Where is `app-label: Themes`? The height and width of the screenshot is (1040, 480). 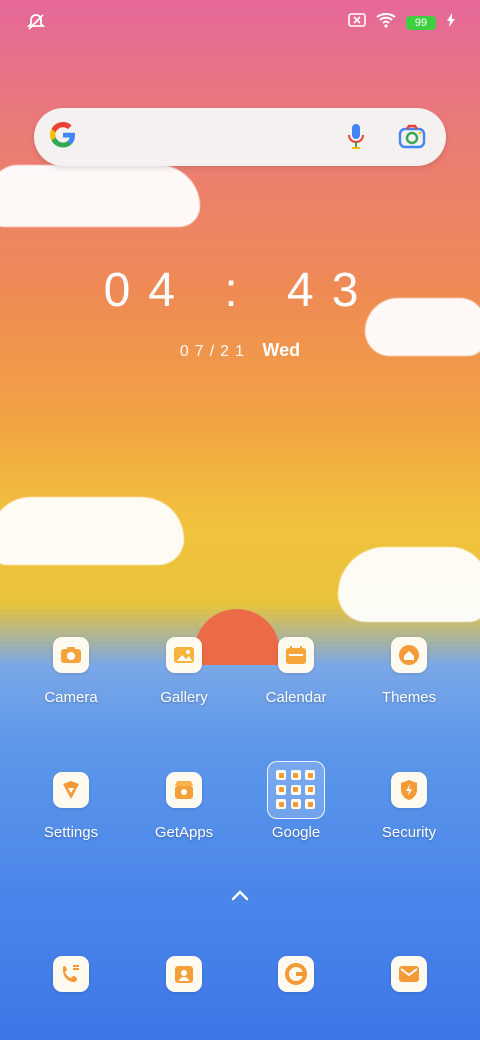 app-label: Themes is located at coordinates (409, 697).